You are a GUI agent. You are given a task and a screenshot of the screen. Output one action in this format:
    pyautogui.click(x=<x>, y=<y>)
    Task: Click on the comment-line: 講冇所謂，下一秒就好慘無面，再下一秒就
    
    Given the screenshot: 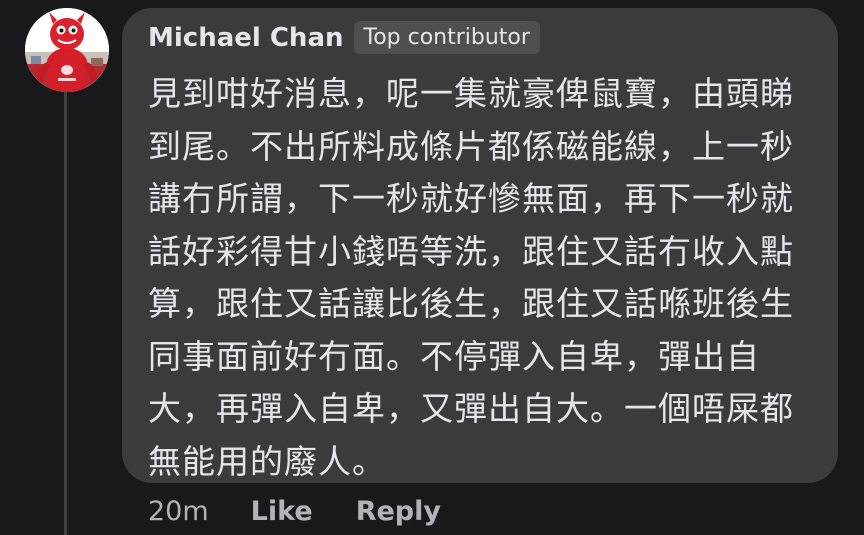 What is the action you would take?
    pyautogui.click(x=471, y=198)
    